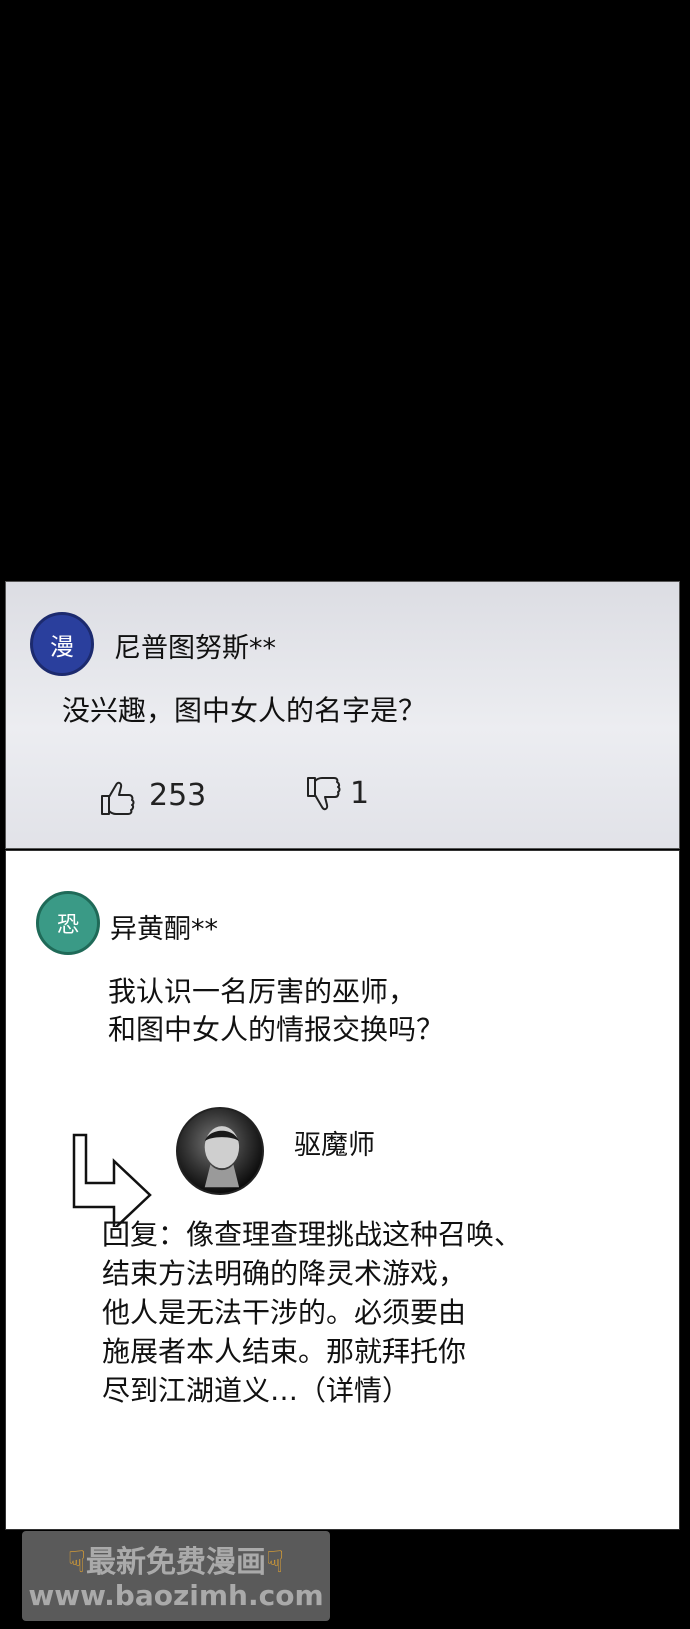 This screenshot has height=1629, width=690. I want to click on user-avatar: 恐, so click(68, 923).